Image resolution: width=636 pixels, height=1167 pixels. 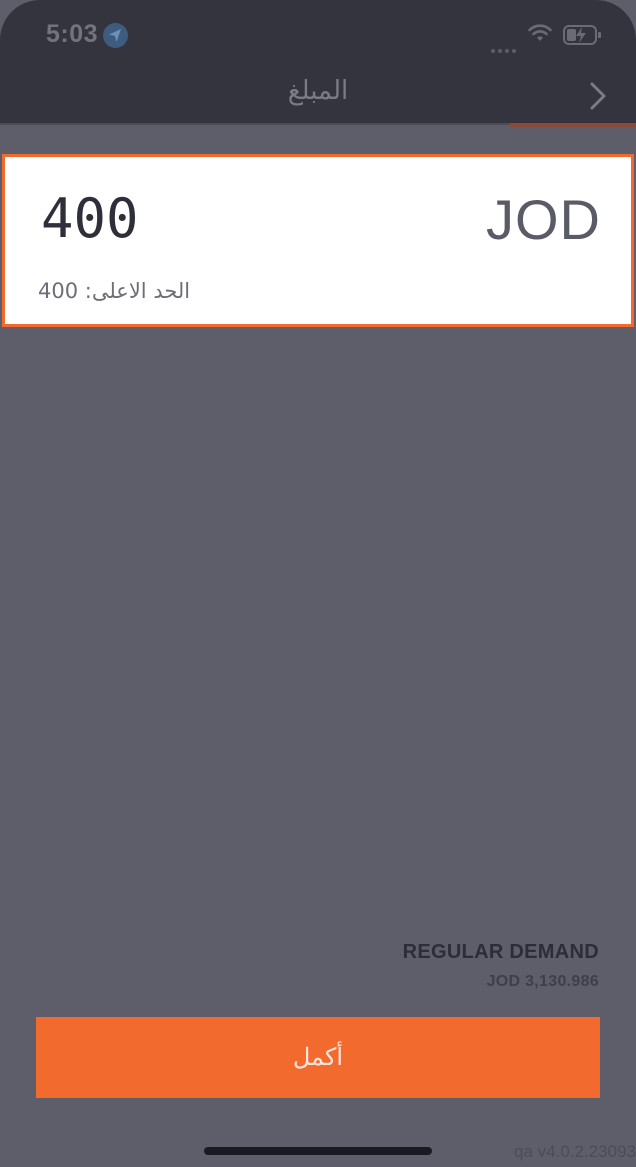 I want to click on chevron-right-icon, so click(x=598, y=96).